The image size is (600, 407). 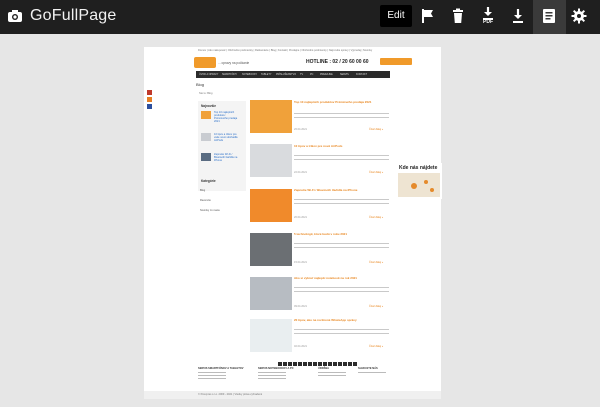 I want to click on blog-heading: Blog, so click(x=200, y=84).